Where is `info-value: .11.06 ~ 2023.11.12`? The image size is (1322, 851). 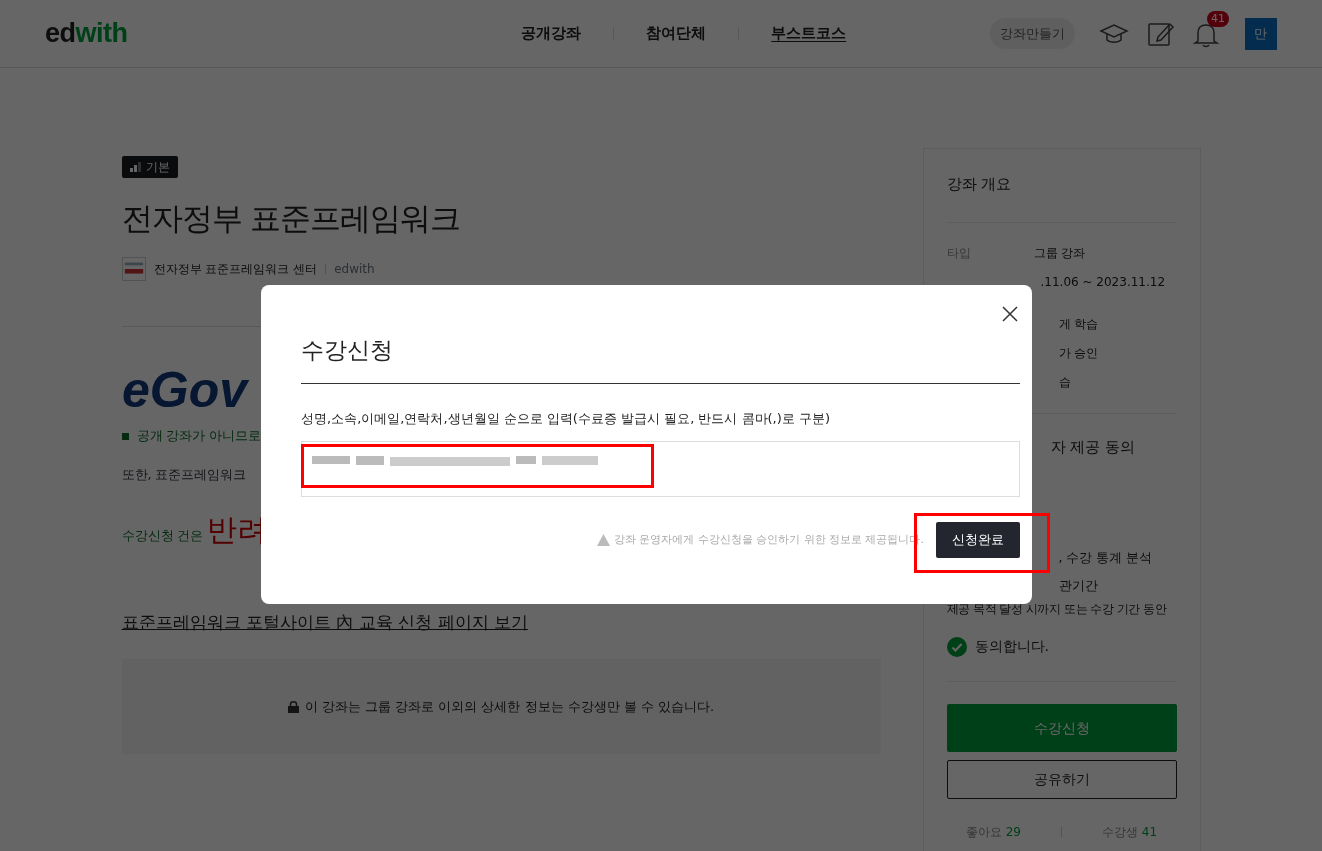 info-value: .11.06 ~ 2023.11.12 is located at coordinates (1102, 282).